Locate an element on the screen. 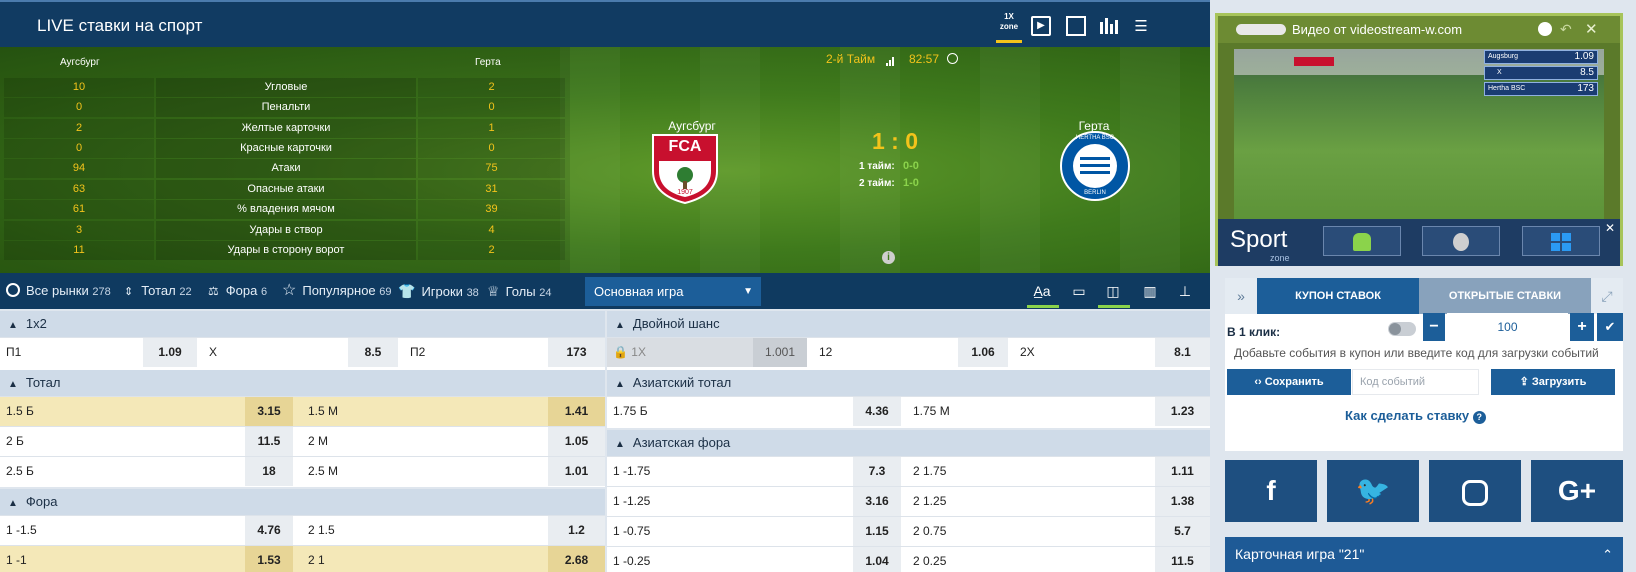 This screenshot has width=1636, height=572. events-code-input: Код событий is located at coordinates (1415, 382).